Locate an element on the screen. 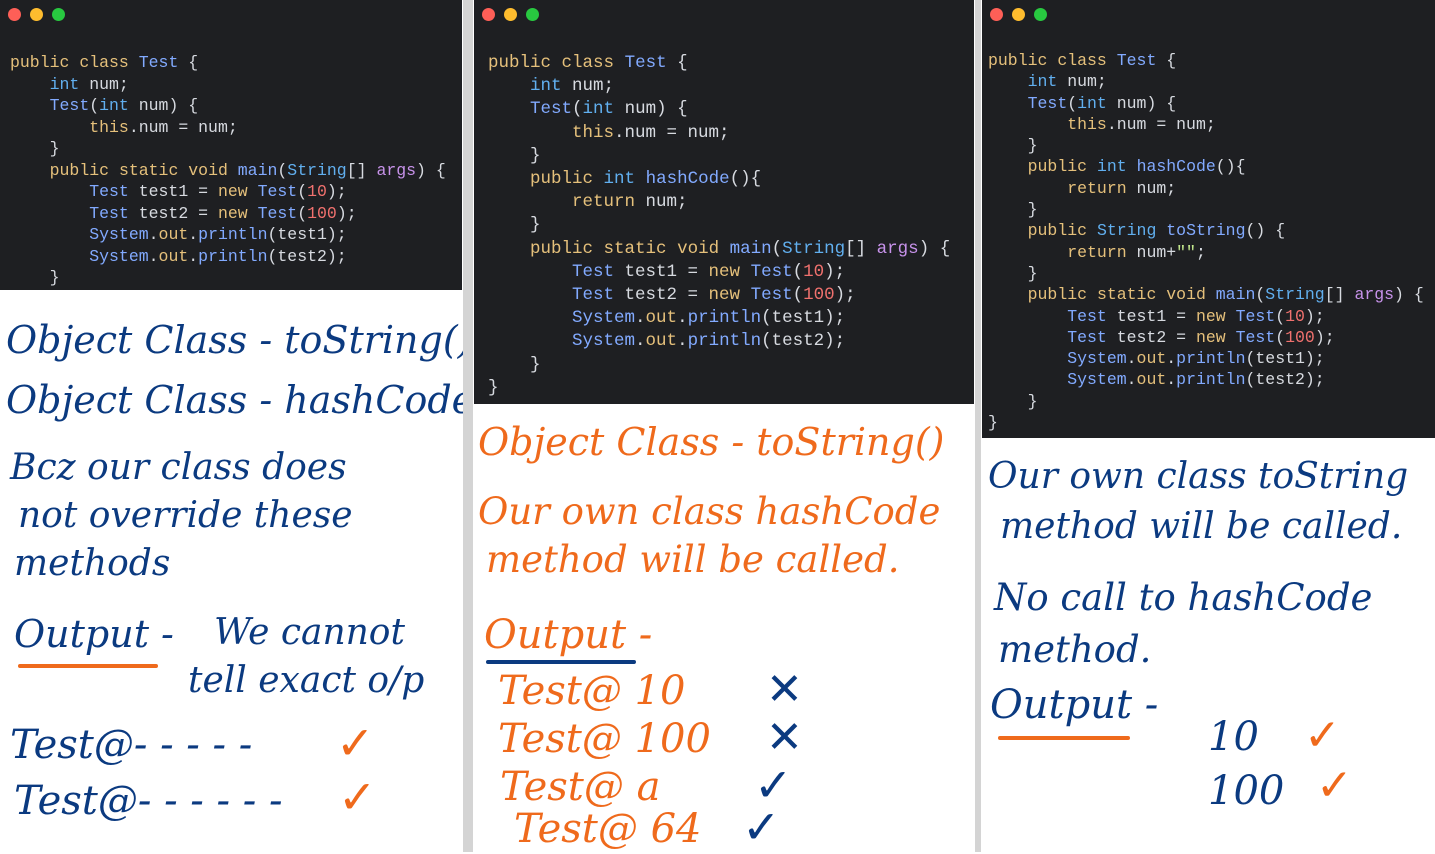  output-line: Test@ 10 is located at coordinates (592, 691).